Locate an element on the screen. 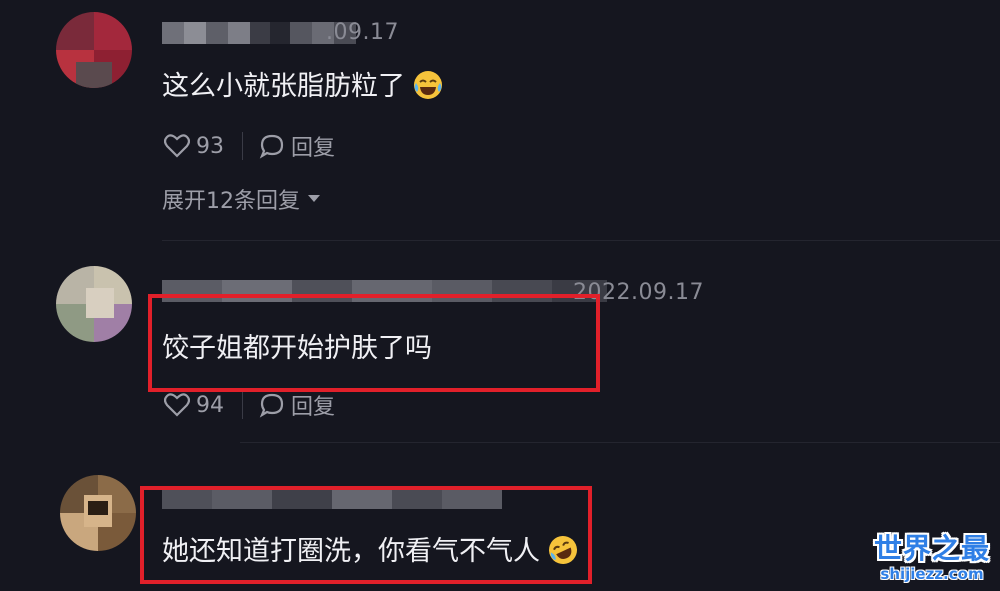 The height and width of the screenshot is (591, 1000). watermark-logo: 世界之最 shijiezz.com is located at coordinates (932, 555).